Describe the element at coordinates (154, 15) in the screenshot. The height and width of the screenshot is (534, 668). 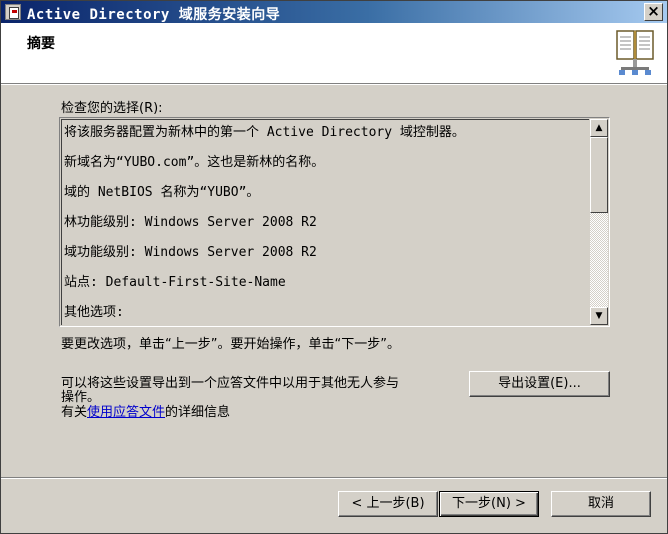
I see `window-title: Active Directory 域服务安装向导` at that location.